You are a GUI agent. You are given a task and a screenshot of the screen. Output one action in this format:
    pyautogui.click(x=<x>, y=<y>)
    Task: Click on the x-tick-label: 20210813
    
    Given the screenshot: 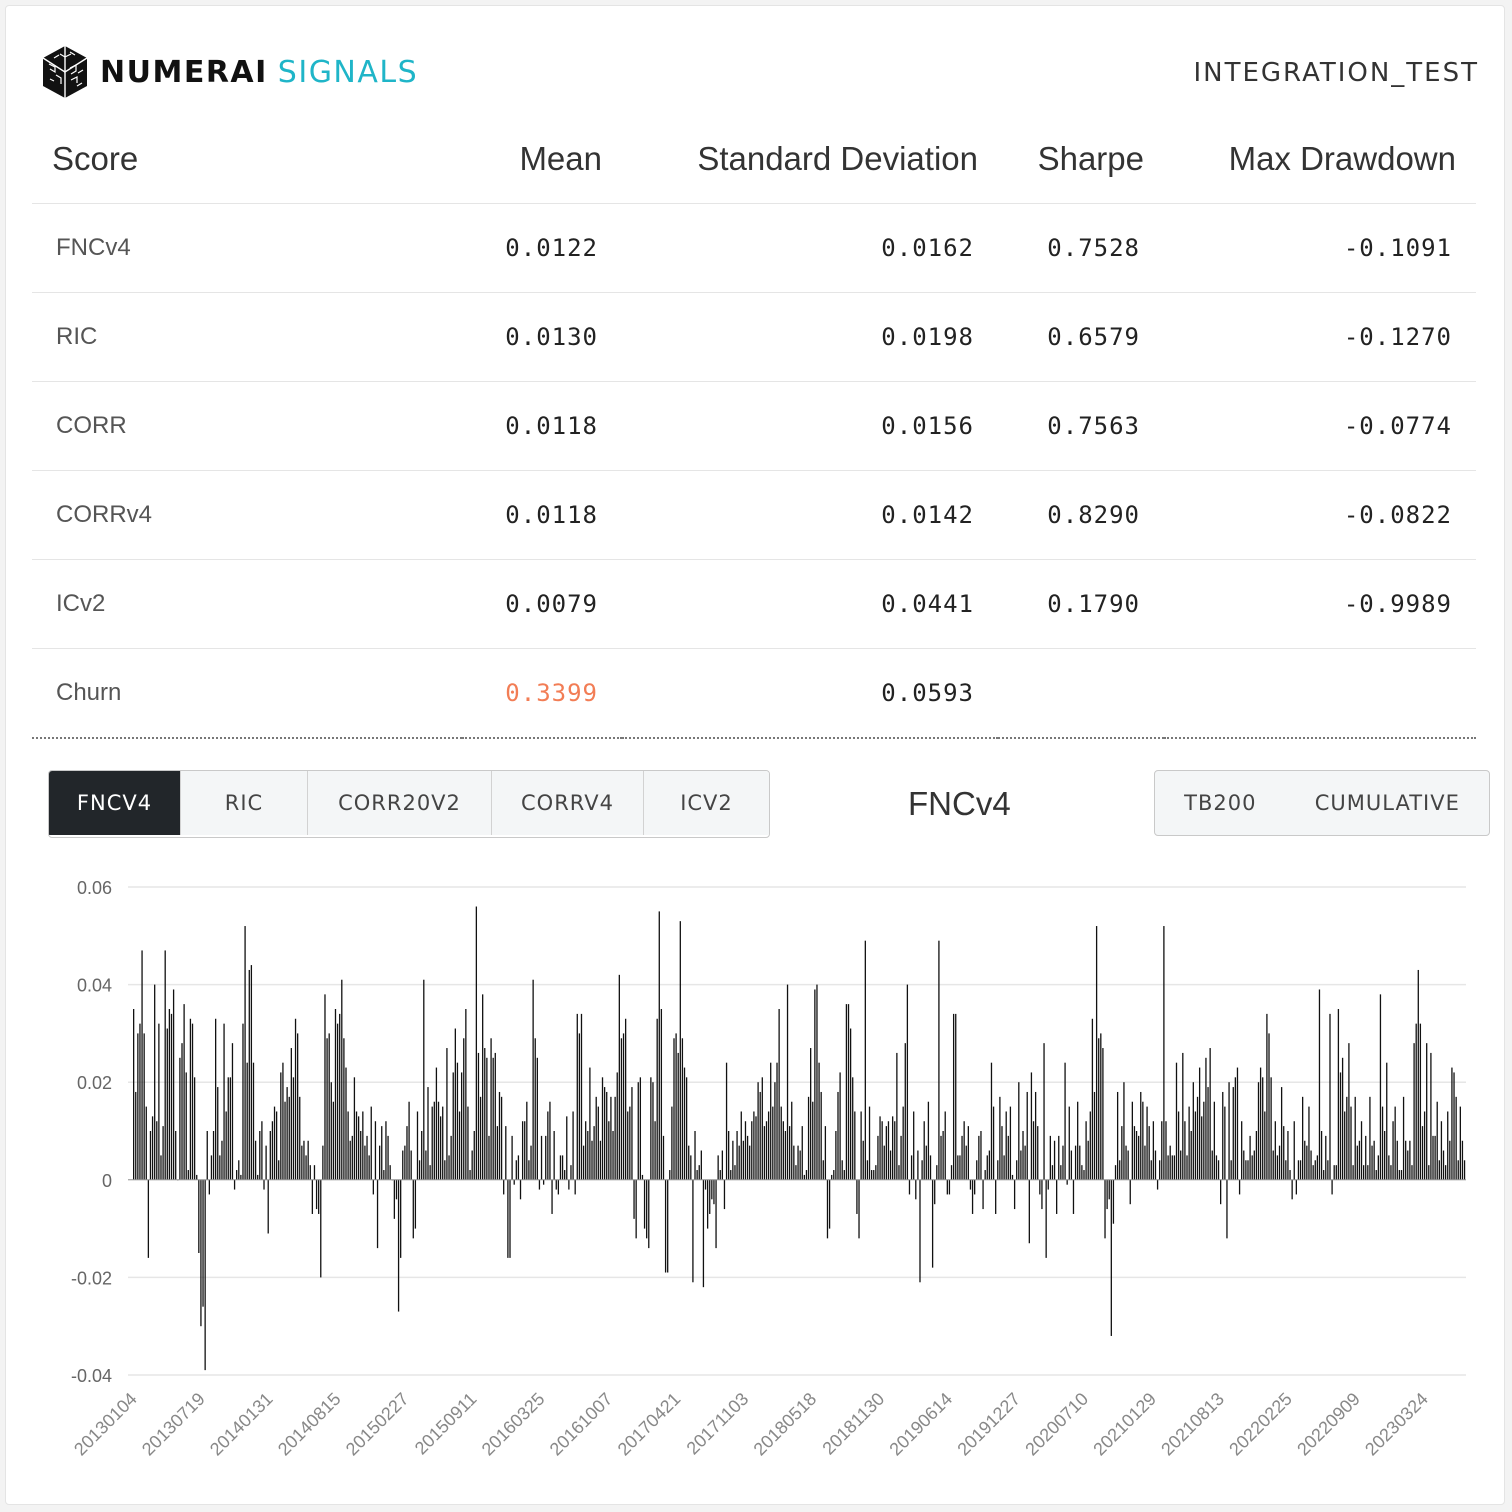 What is the action you would take?
    pyautogui.click(x=1192, y=1424)
    